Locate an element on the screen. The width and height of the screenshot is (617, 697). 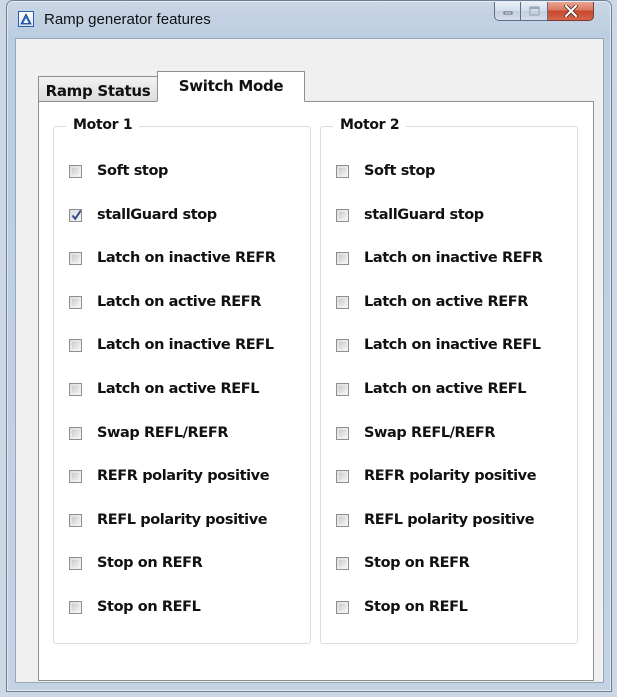
motor-1-group-title: Motor 1 is located at coordinates (103, 125).